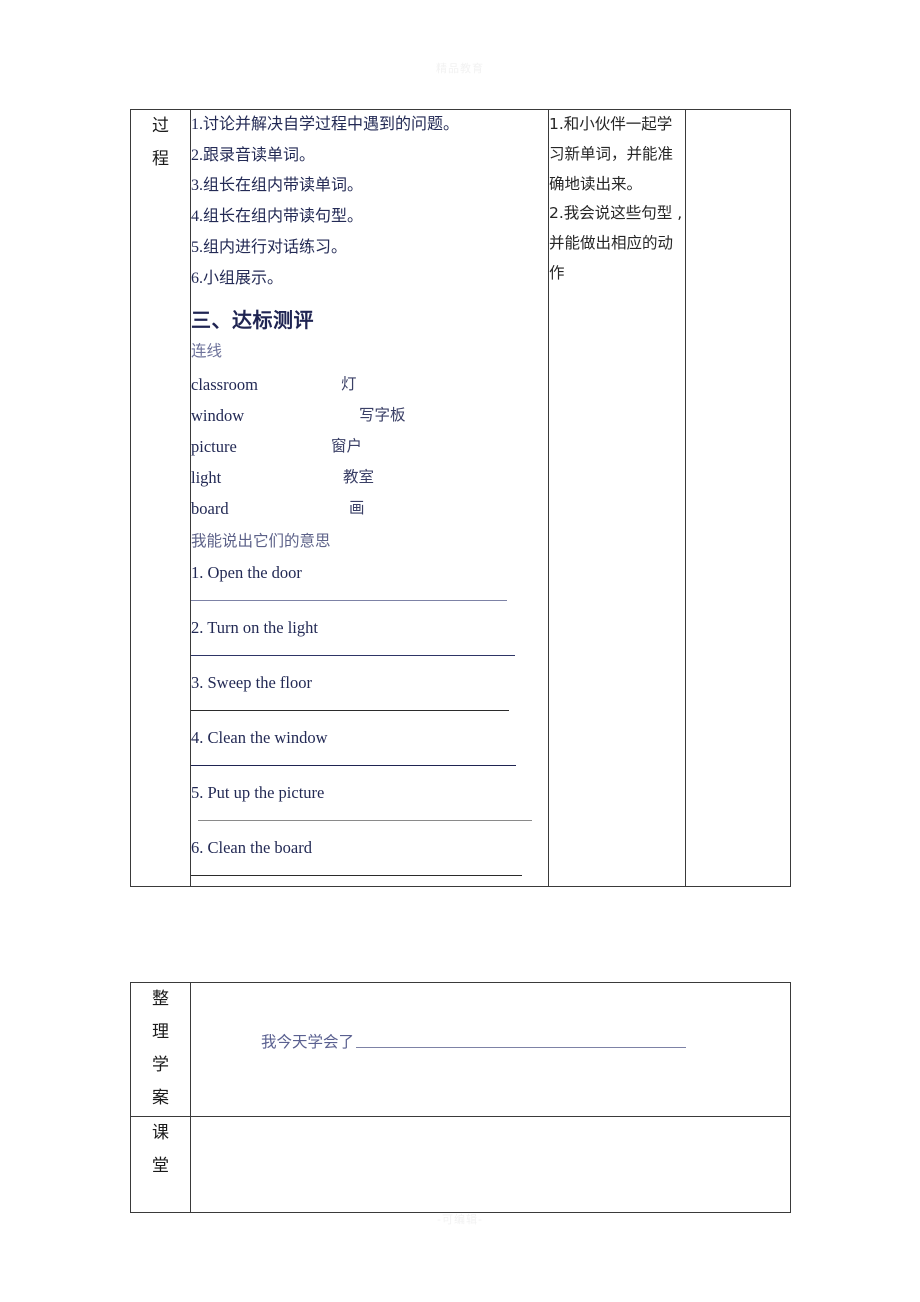 The image size is (920, 1302). What do you see at coordinates (616, 243) in the screenshot?
I see `learning-aim: 2.我会说这些句型 ,并能做出相应的动作` at bounding box center [616, 243].